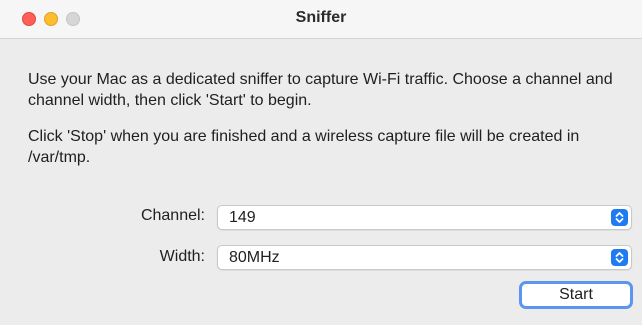  What do you see at coordinates (576, 295) in the screenshot?
I see `start-button: Start` at bounding box center [576, 295].